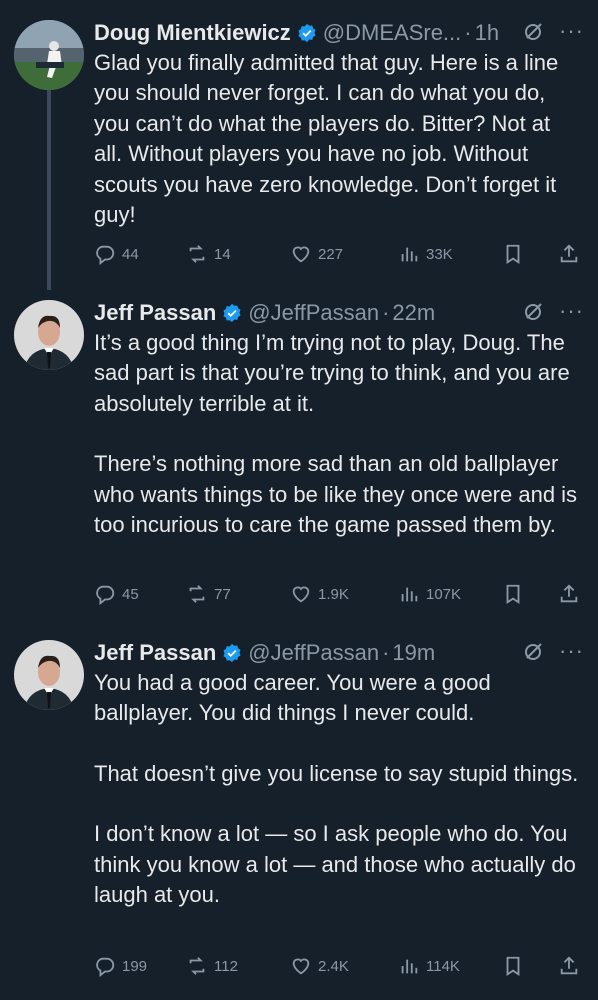  What do you see at coordinates (130, 594) in the screenshot?
I see `reply-count: 45` at bounding box center [130, 594].